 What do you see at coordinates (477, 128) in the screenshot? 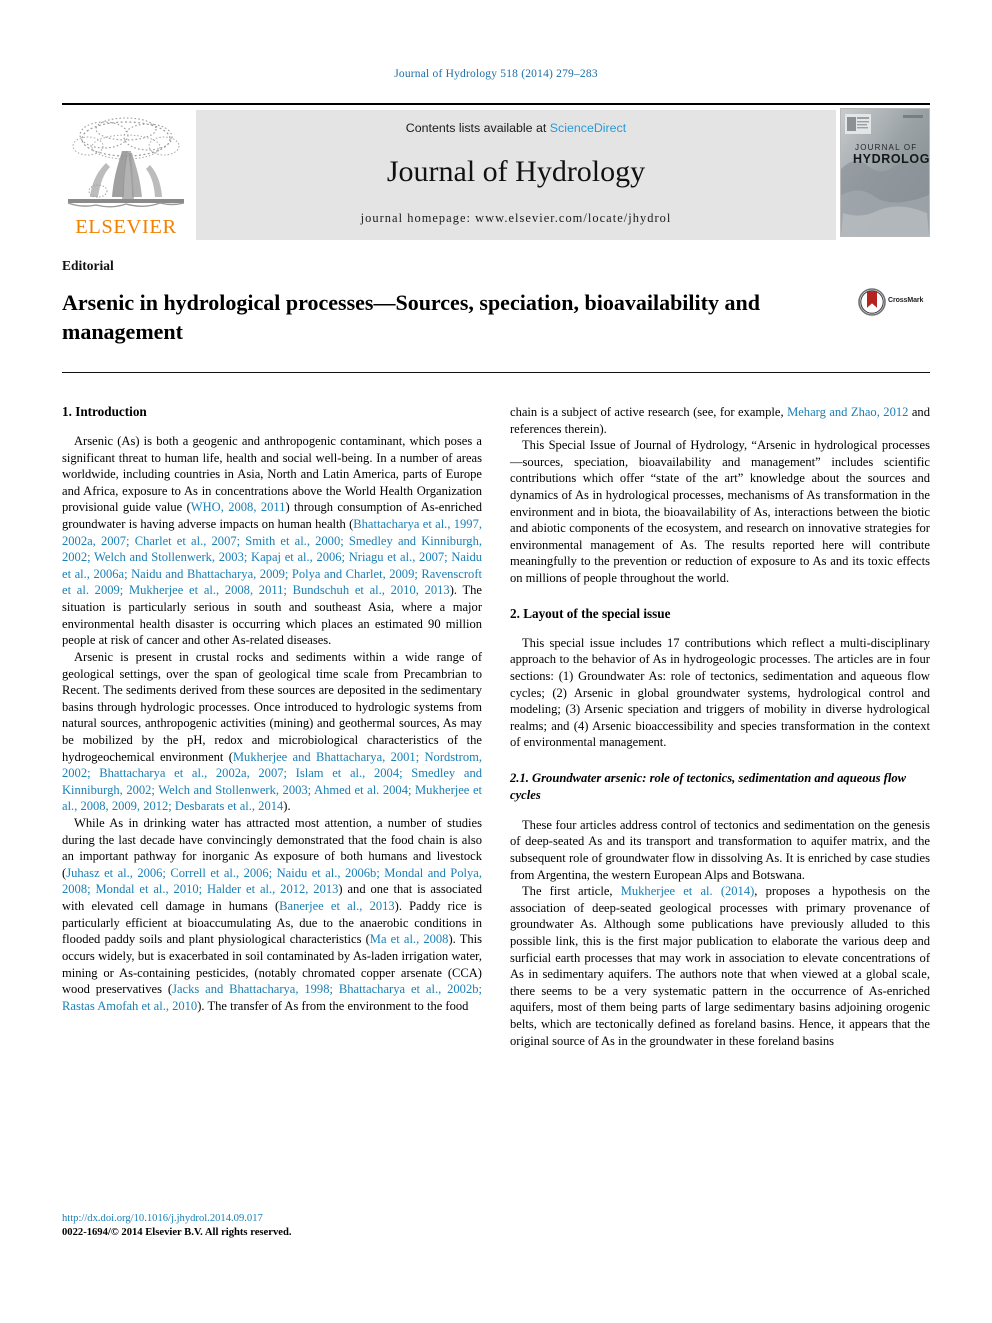
I see `contents-lists-prefix: Contents lists available at` at bounding box center [477, 128].